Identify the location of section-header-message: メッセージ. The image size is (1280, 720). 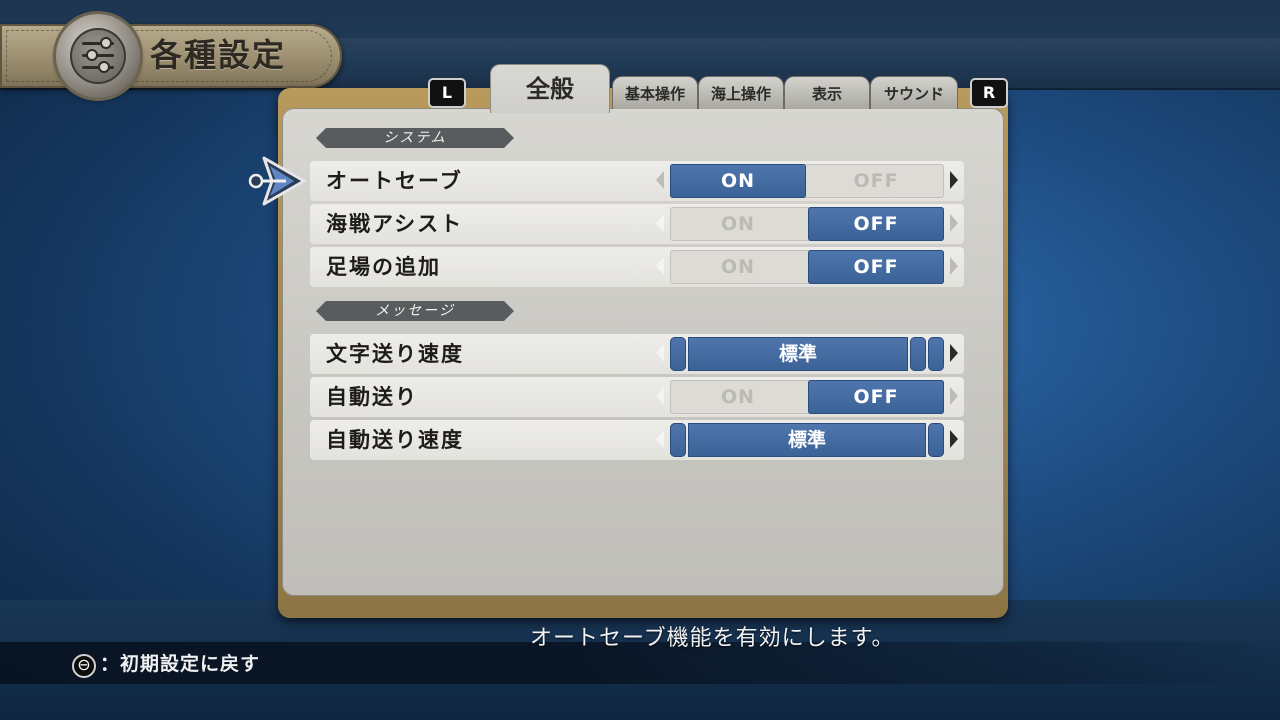
(415, 311).